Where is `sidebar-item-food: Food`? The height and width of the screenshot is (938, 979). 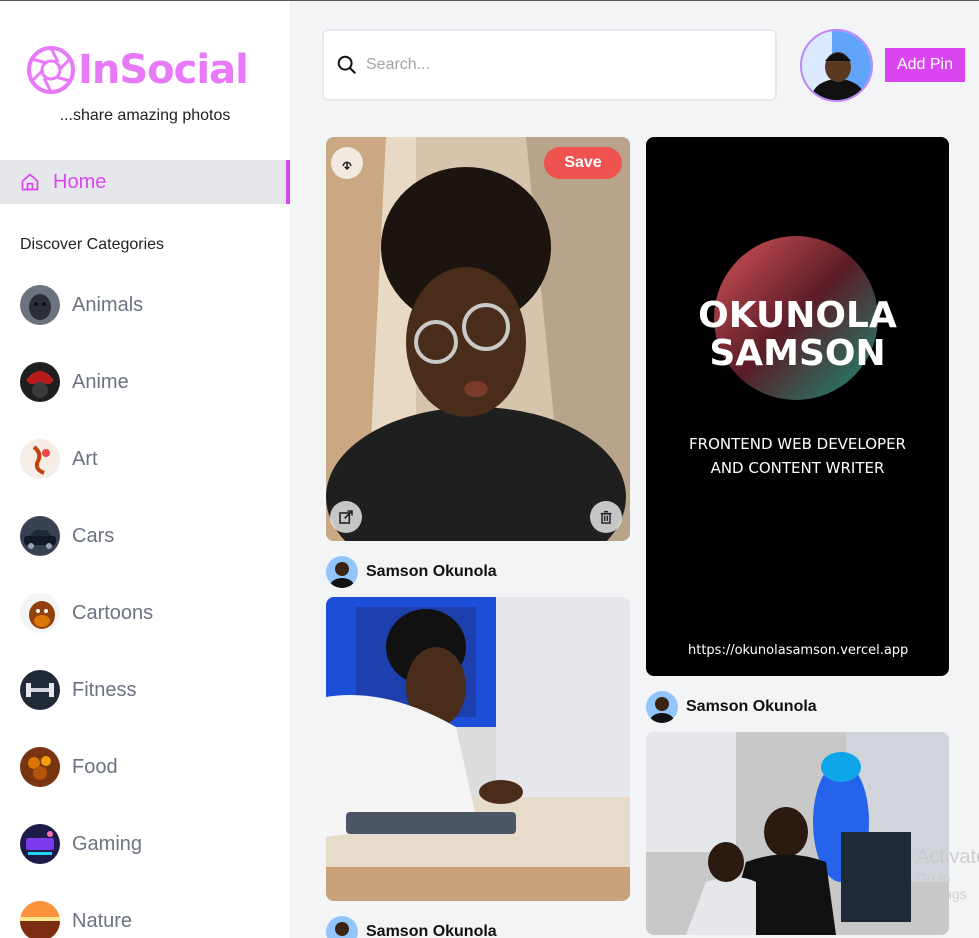
sidebar-item-food: Food is located at coordinates (69, 767).